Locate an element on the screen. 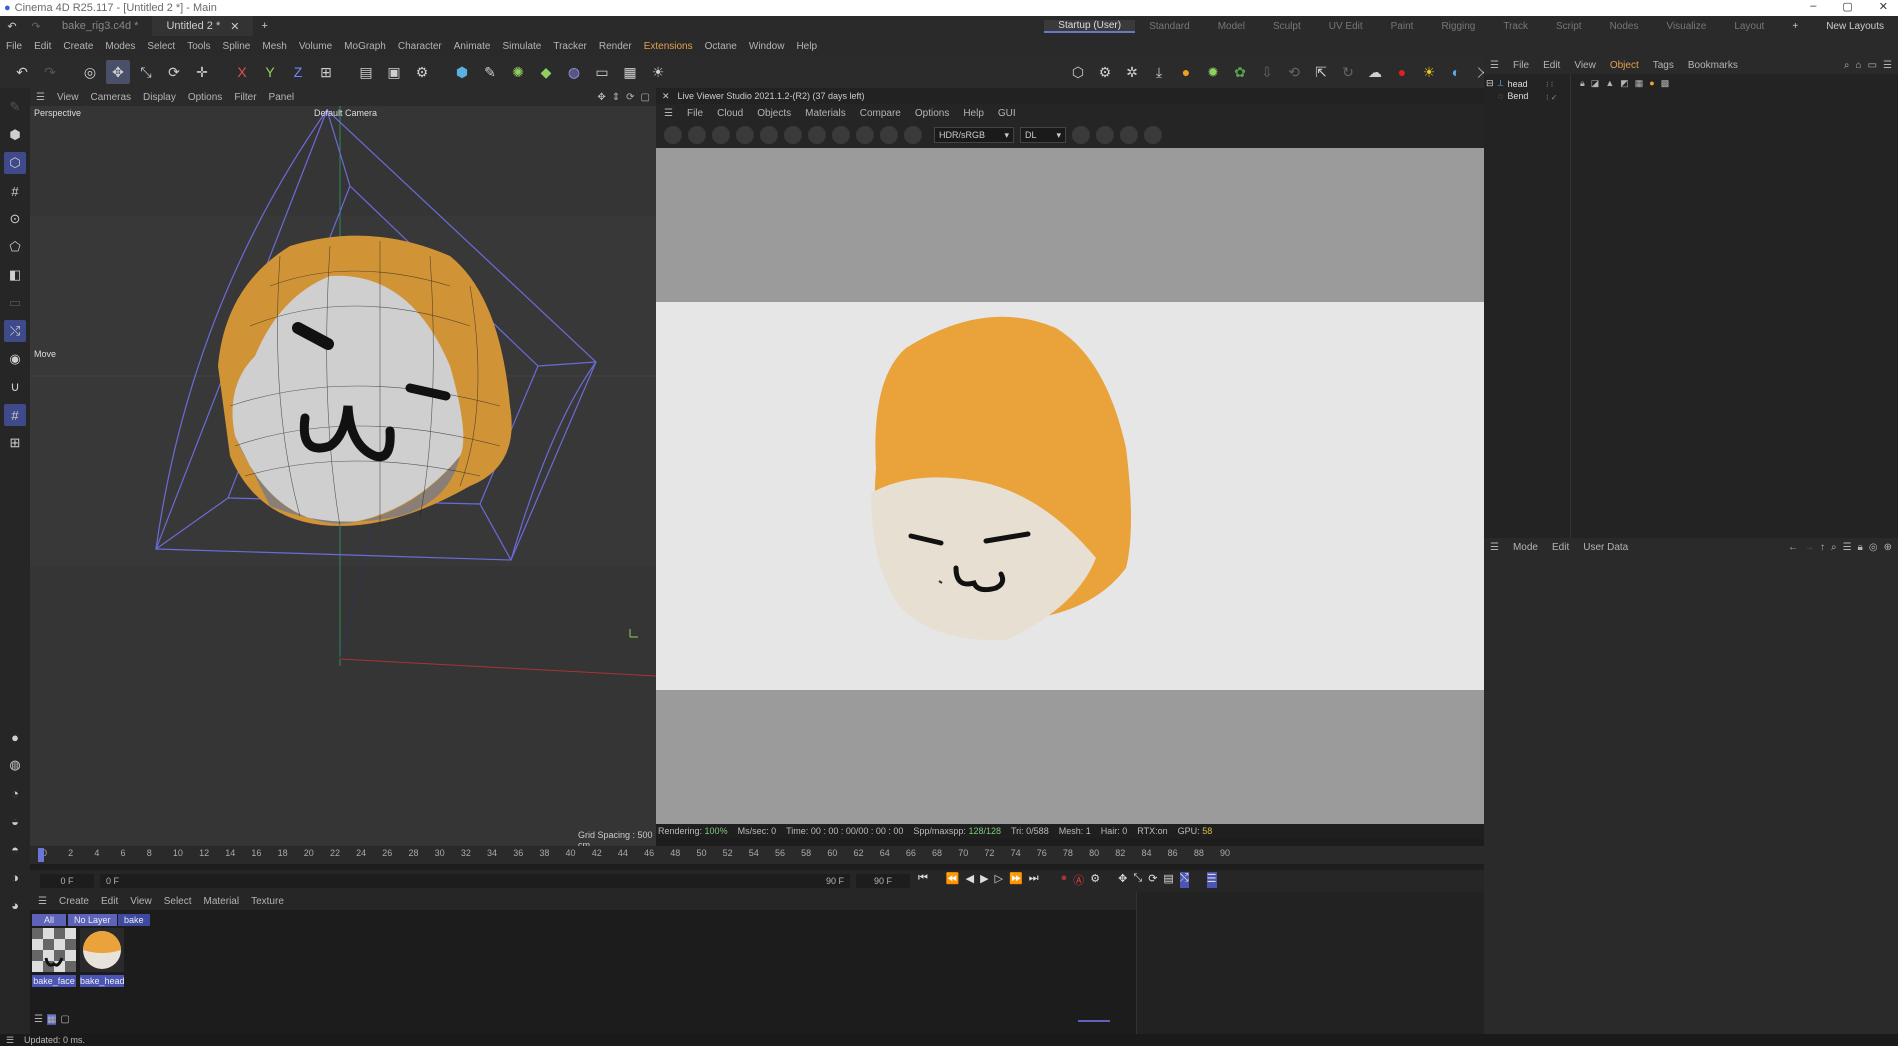 The height and width of the screenshot is (1046, 1898). drop-icon: ◒ is located at coordinates (15, 821).